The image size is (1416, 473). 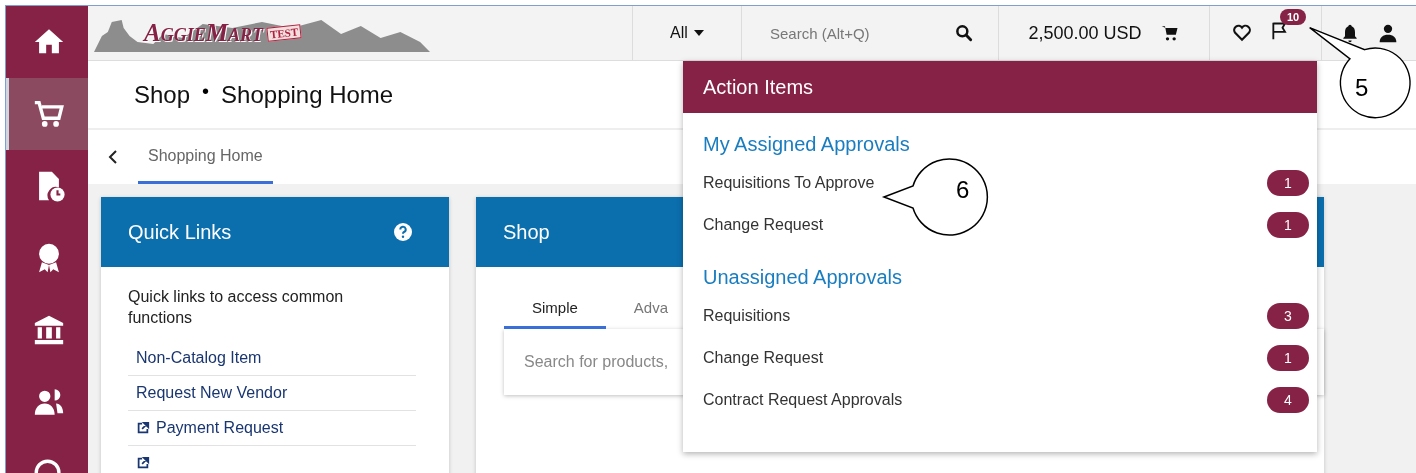 I want to click on quick-link: Non-Catalog Item, so click(x=199, y=357).